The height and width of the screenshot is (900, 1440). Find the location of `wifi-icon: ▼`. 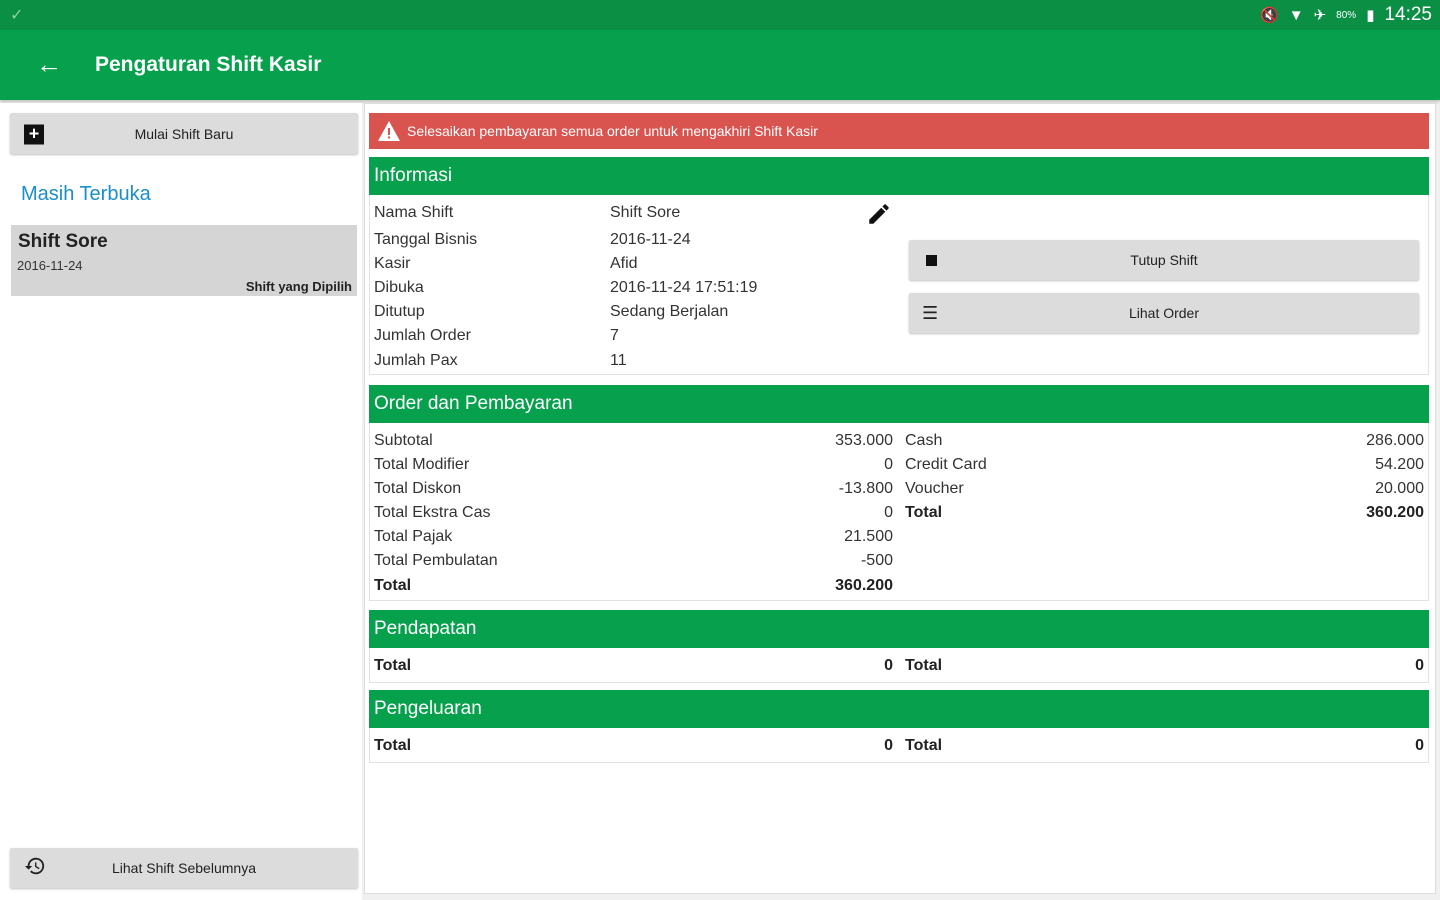

wifi-icon: ▼ is located at coordinates (1296, 15).